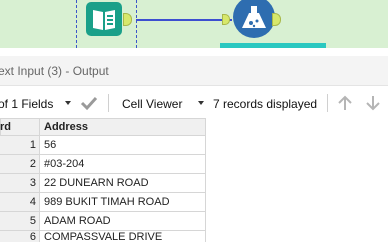  Describe the element at coordinates (273, 45) in the screenshot. I see `selection-indicator` at that location.